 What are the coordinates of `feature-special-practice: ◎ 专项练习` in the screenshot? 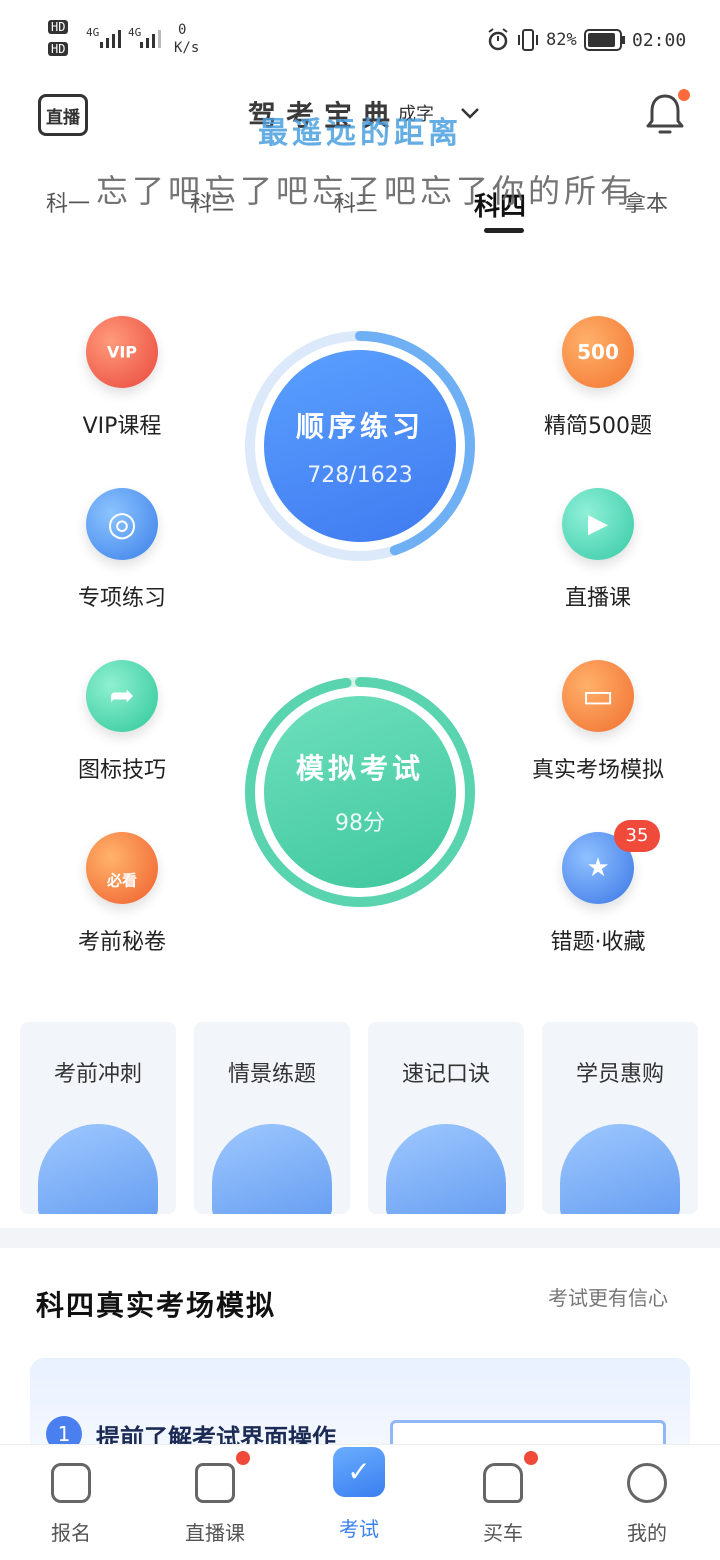 It's located at (122, 563).